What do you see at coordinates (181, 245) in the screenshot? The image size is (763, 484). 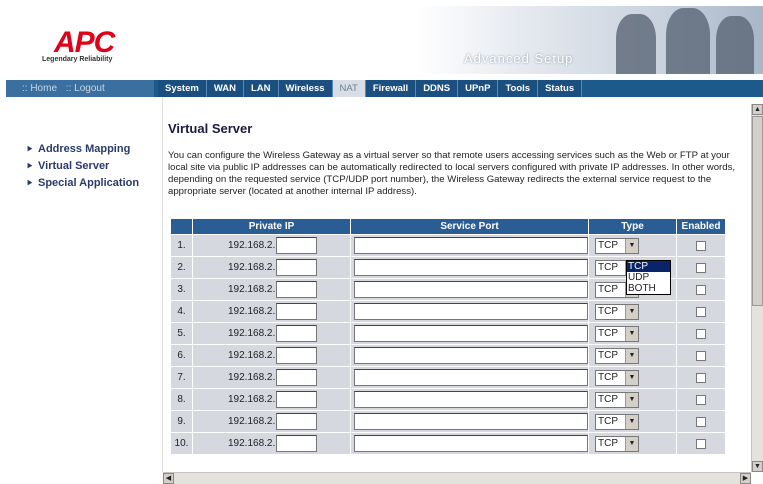 I see `row-number: 1.` at bounding box center [181, 245].